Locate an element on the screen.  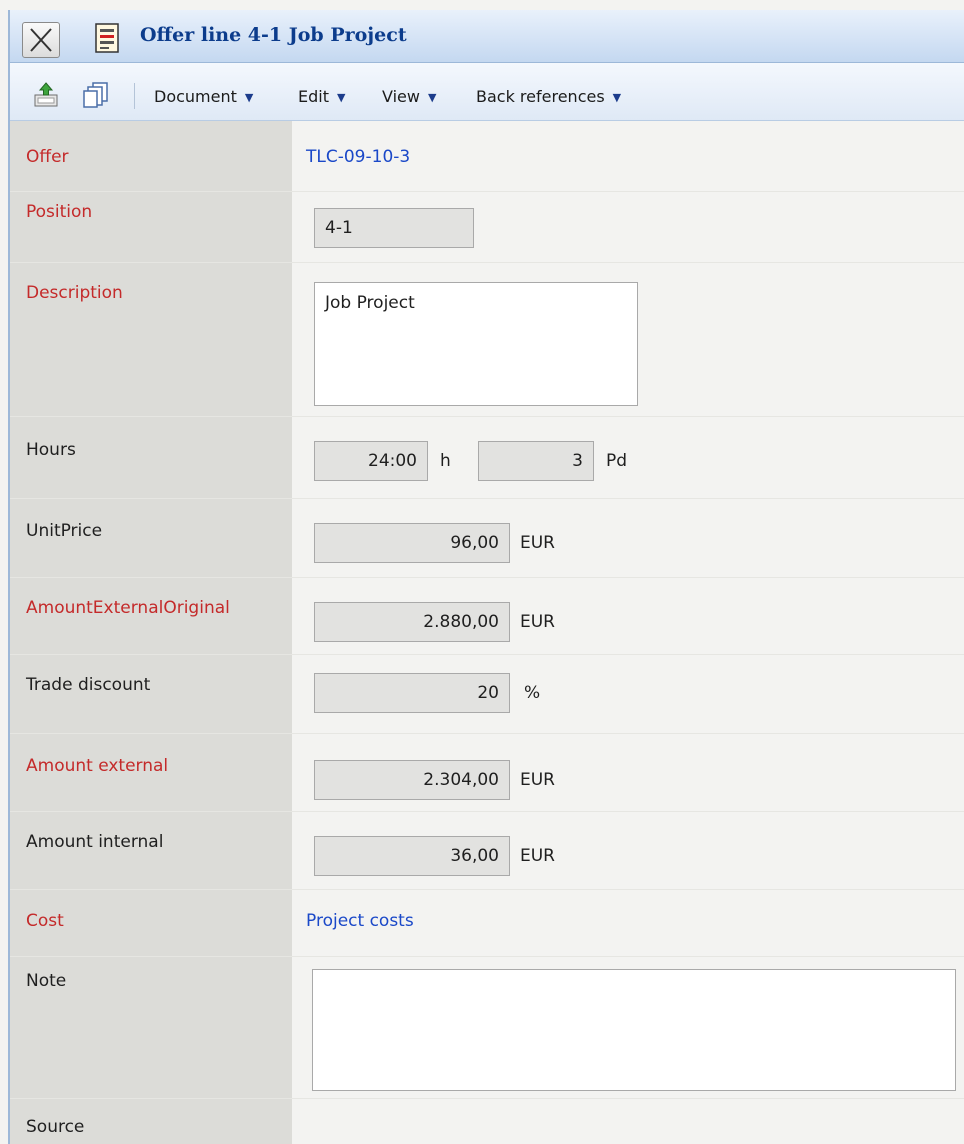
close-button is located at coordinates (41, 40).